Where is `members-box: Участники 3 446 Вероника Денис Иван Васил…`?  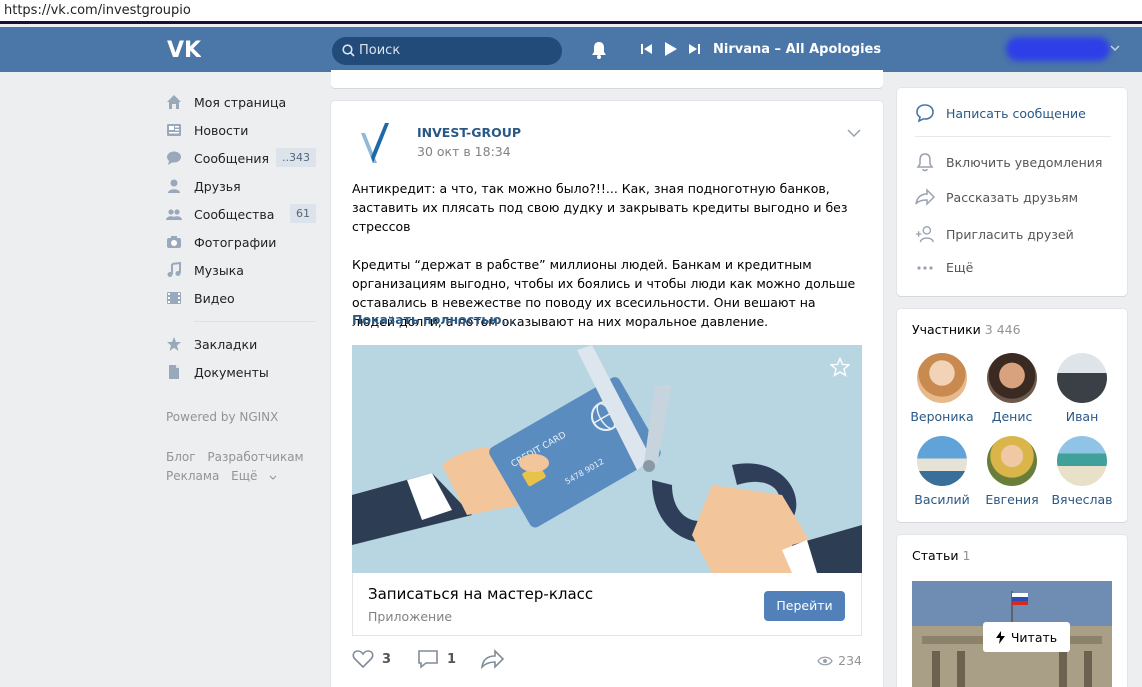 members-box: Участники 3 446 Вероника Денис Иван Васил… is located at coordinates (1012, 415).